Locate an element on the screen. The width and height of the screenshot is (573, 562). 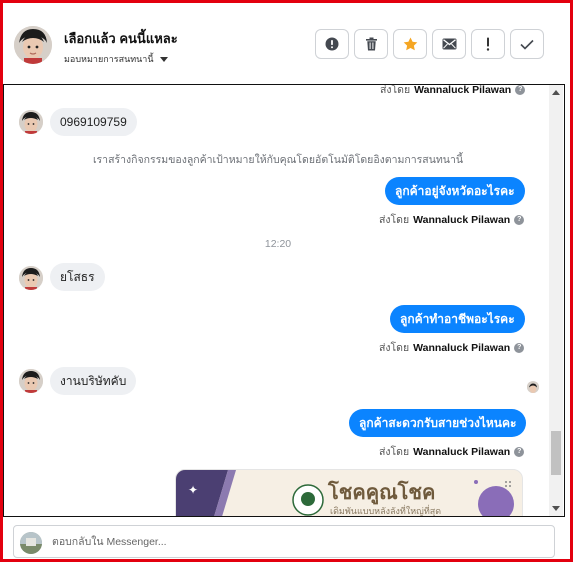
delete-button is located at coordinates (371, 44).